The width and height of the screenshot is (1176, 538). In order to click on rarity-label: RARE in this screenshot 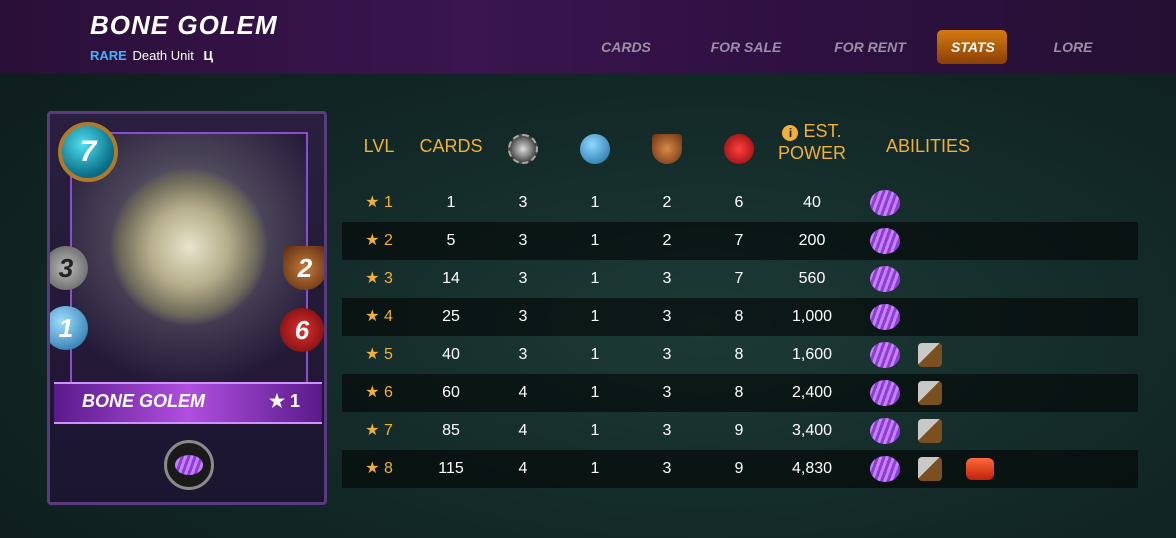, I will do `click(108, 55)`.